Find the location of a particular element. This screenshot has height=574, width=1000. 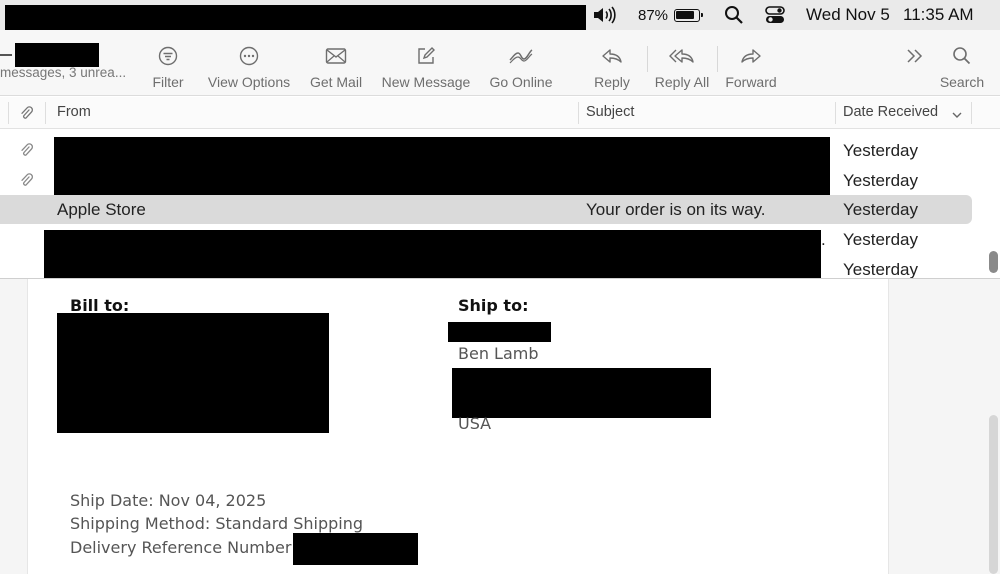

search-button: Search is located at coordinates (962, 63).